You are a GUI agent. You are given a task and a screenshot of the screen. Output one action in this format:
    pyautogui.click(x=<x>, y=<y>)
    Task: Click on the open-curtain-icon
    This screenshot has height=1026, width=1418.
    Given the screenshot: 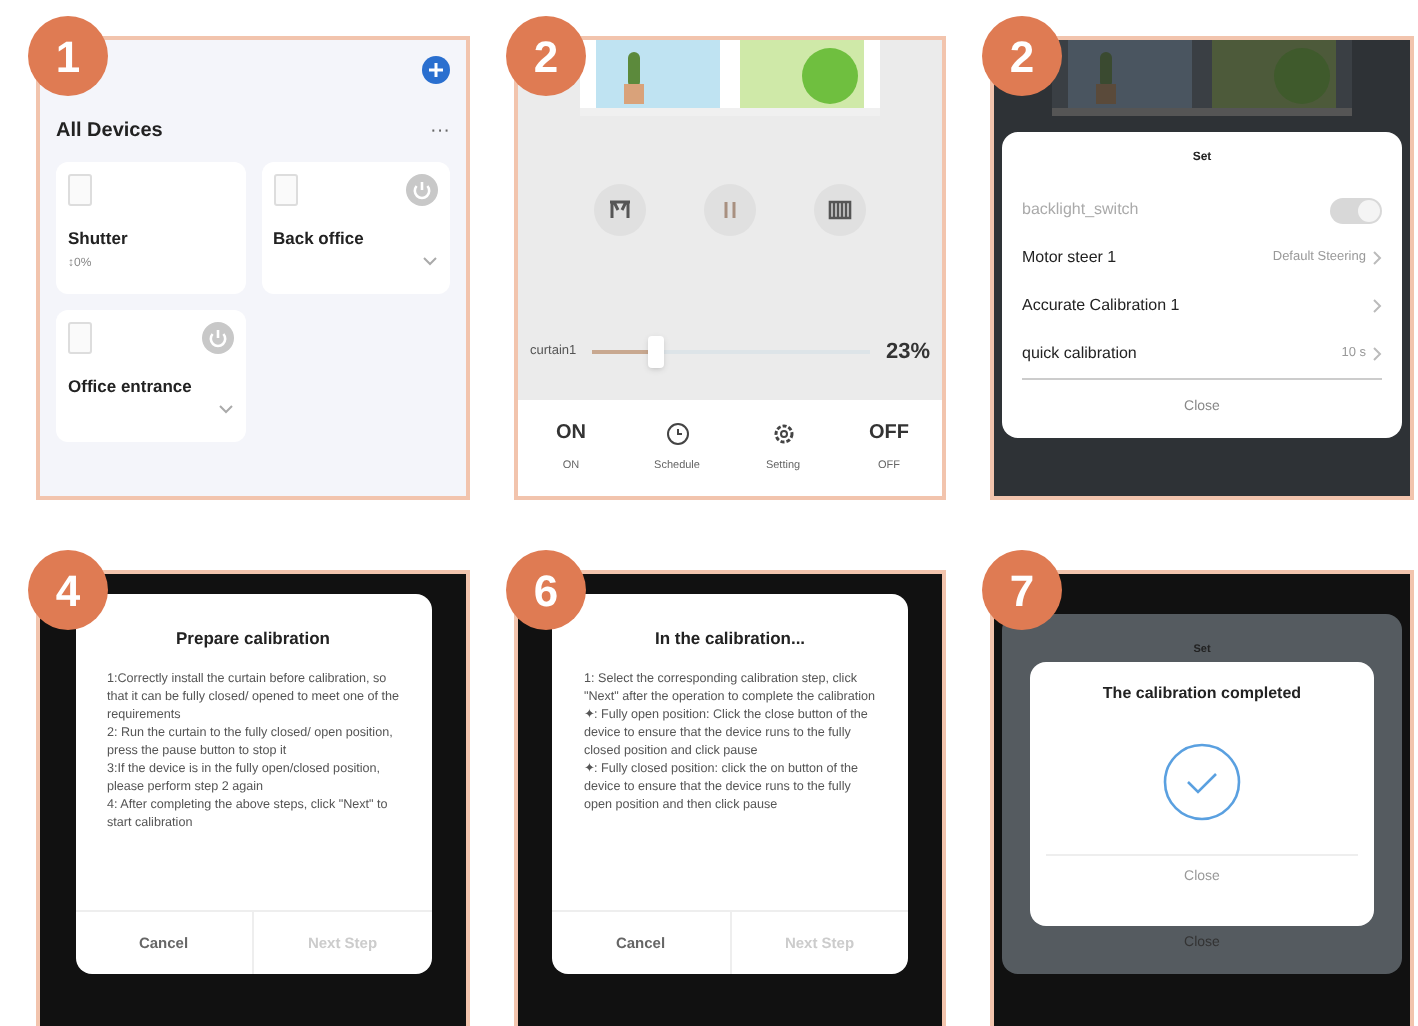 What is the action you would take?
    pyautogui.click(x=620, y=210)
    